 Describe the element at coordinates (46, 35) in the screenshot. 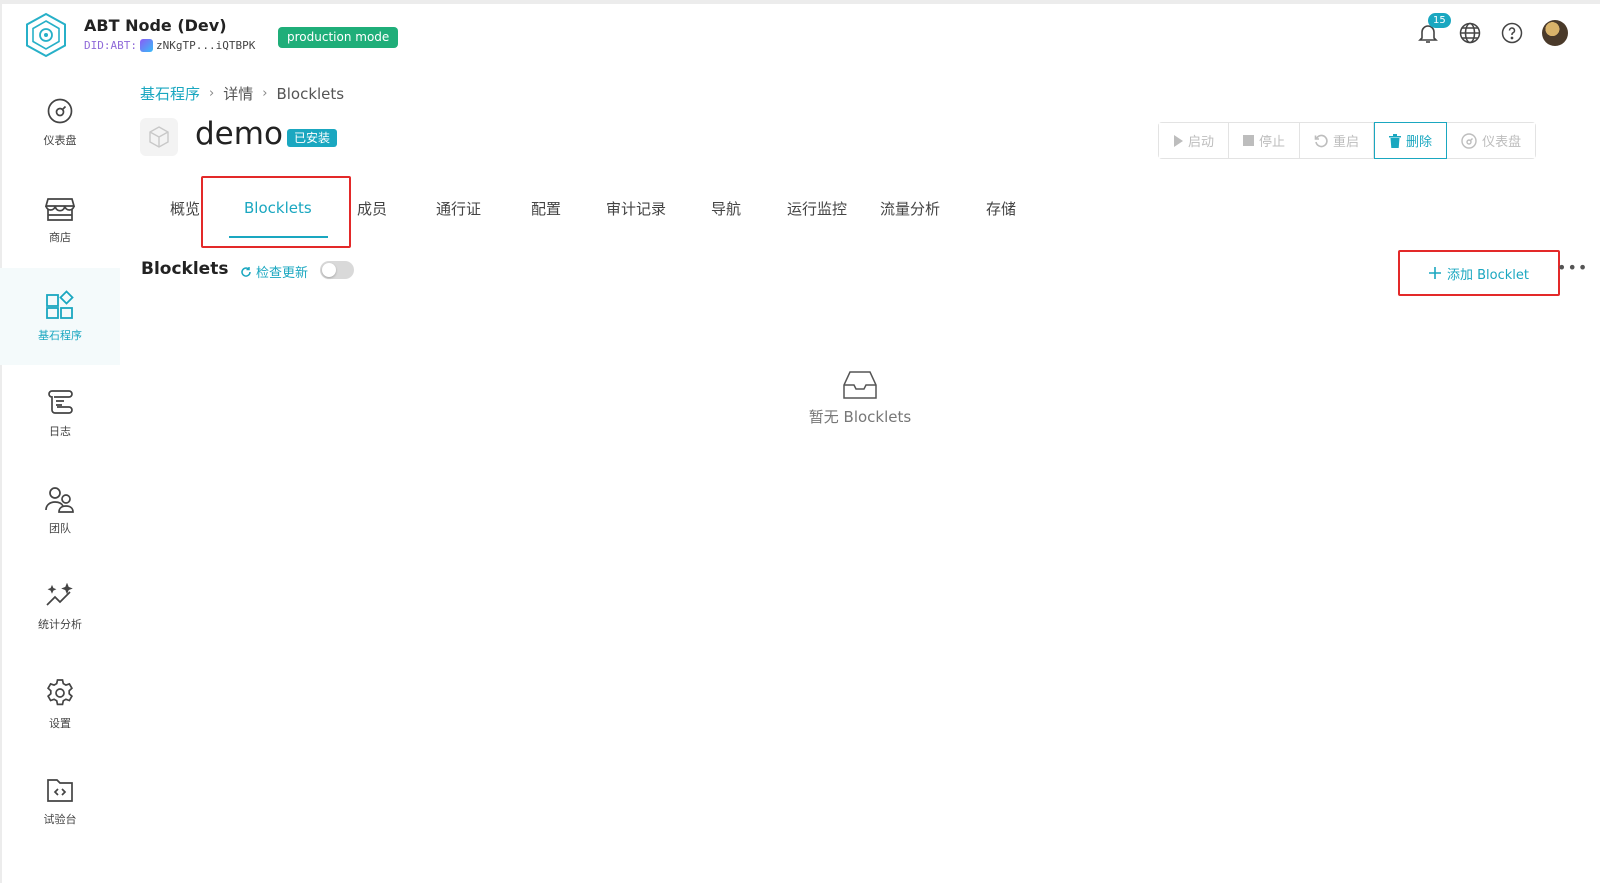

I see `abt-node-logo` at that location.